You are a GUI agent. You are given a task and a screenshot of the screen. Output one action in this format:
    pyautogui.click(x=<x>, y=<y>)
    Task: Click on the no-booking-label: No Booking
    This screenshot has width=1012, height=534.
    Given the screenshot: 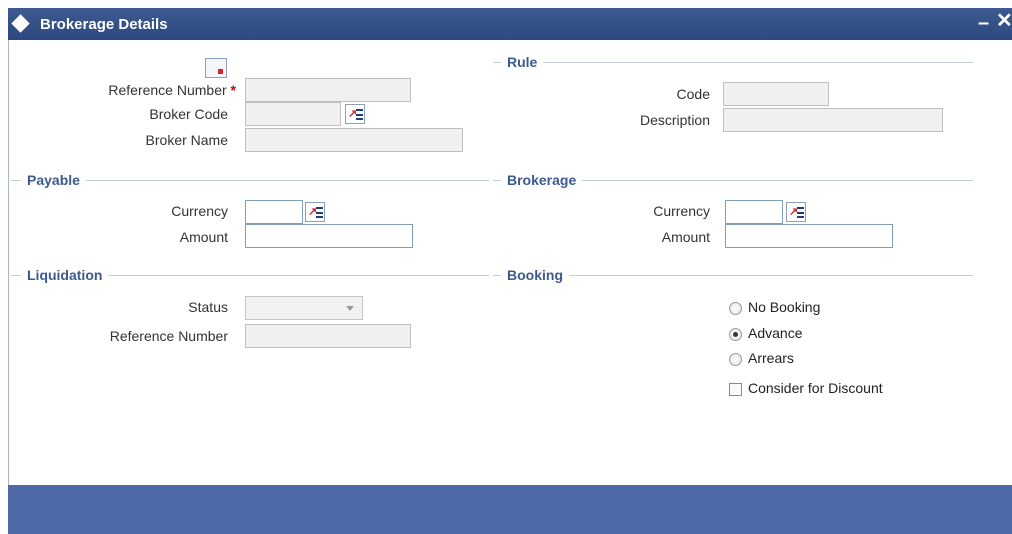 What is the action you would take?
    pyautogui.click(x=784, y=307)
    